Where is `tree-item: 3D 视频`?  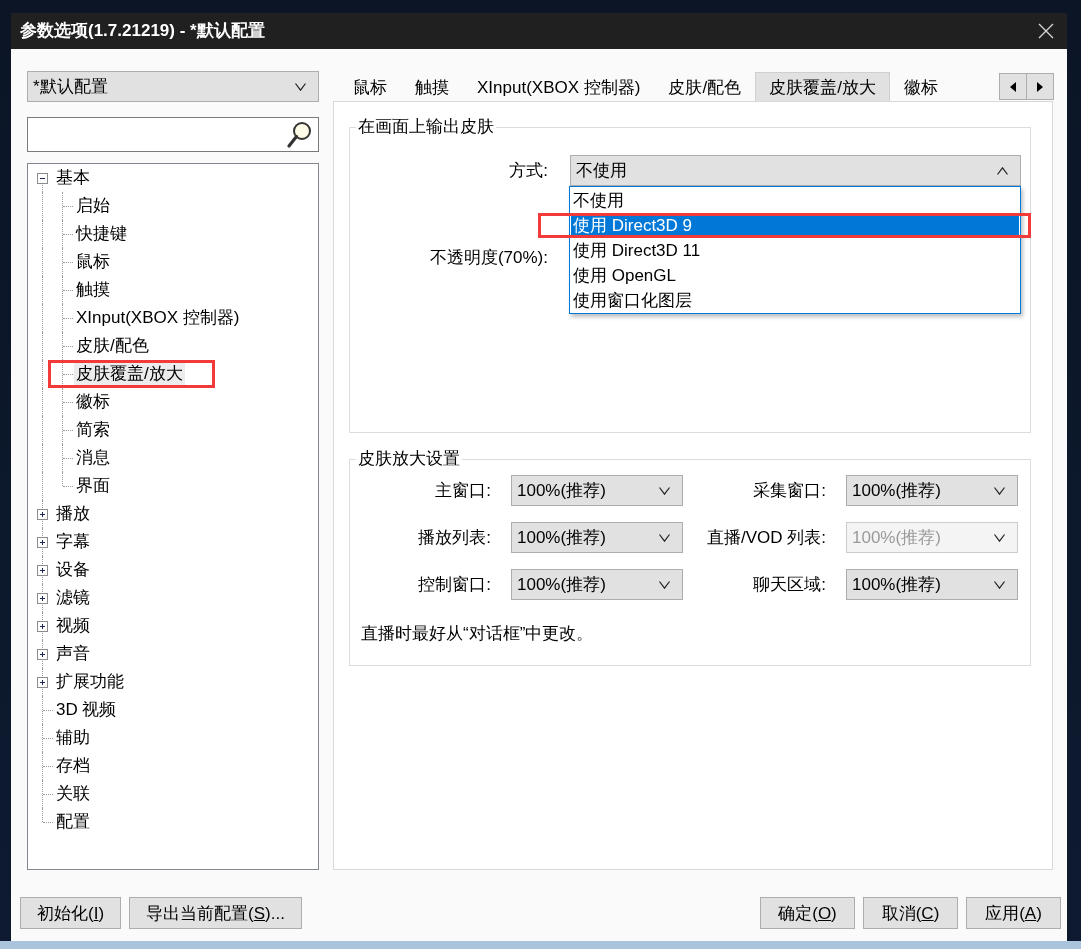
tree-item: 3D 视频 is located at coordinates (86, 710).